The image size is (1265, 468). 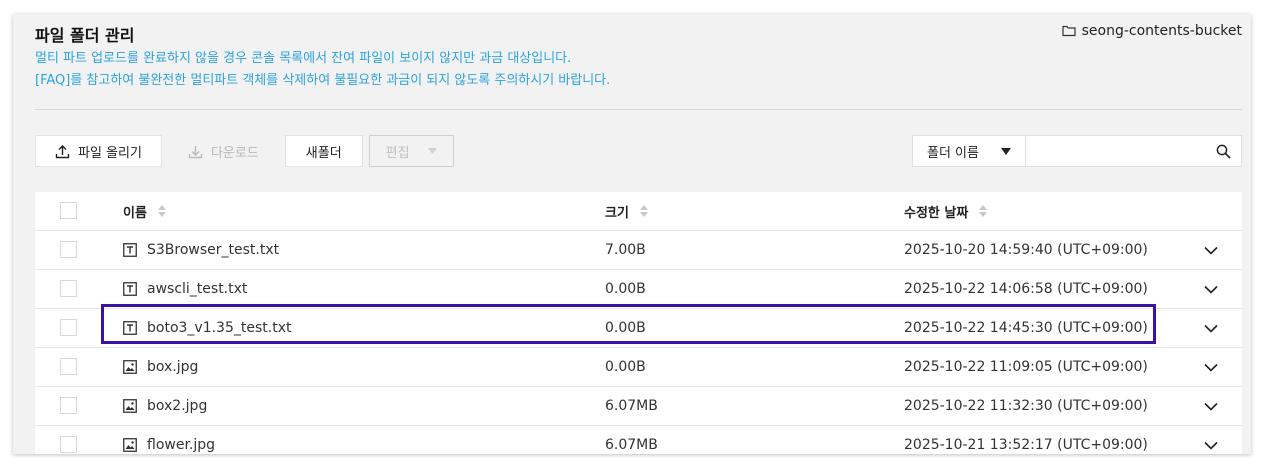 What do you see at coordinates (638, 109) in the screenshot?
I see `divider` at bounding box center [638, 109].